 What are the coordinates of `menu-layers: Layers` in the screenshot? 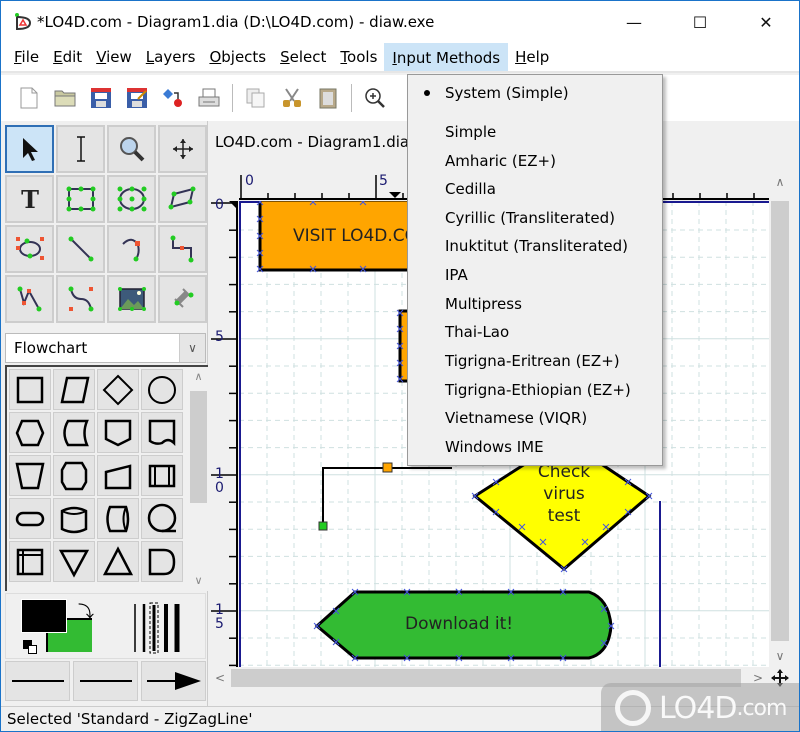 It's located at (171, 57).